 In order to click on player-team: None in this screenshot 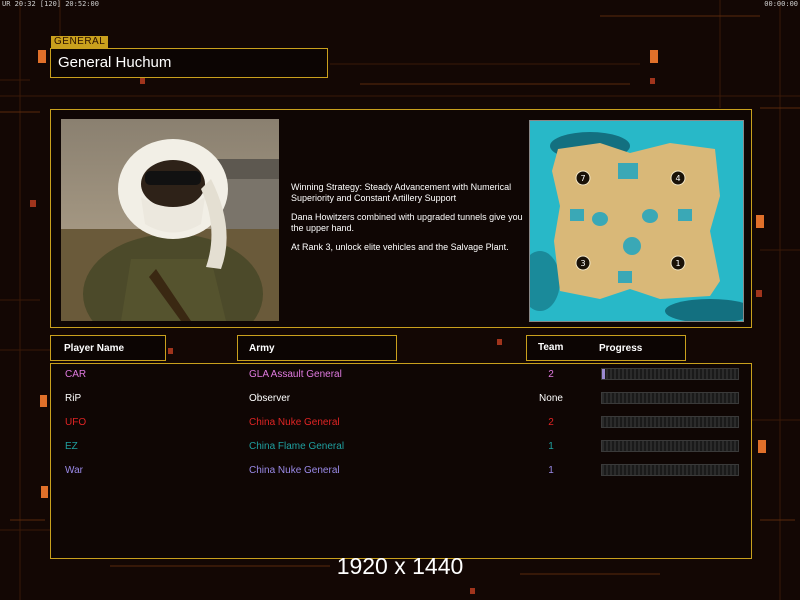, I will do `click(551, 398)`.